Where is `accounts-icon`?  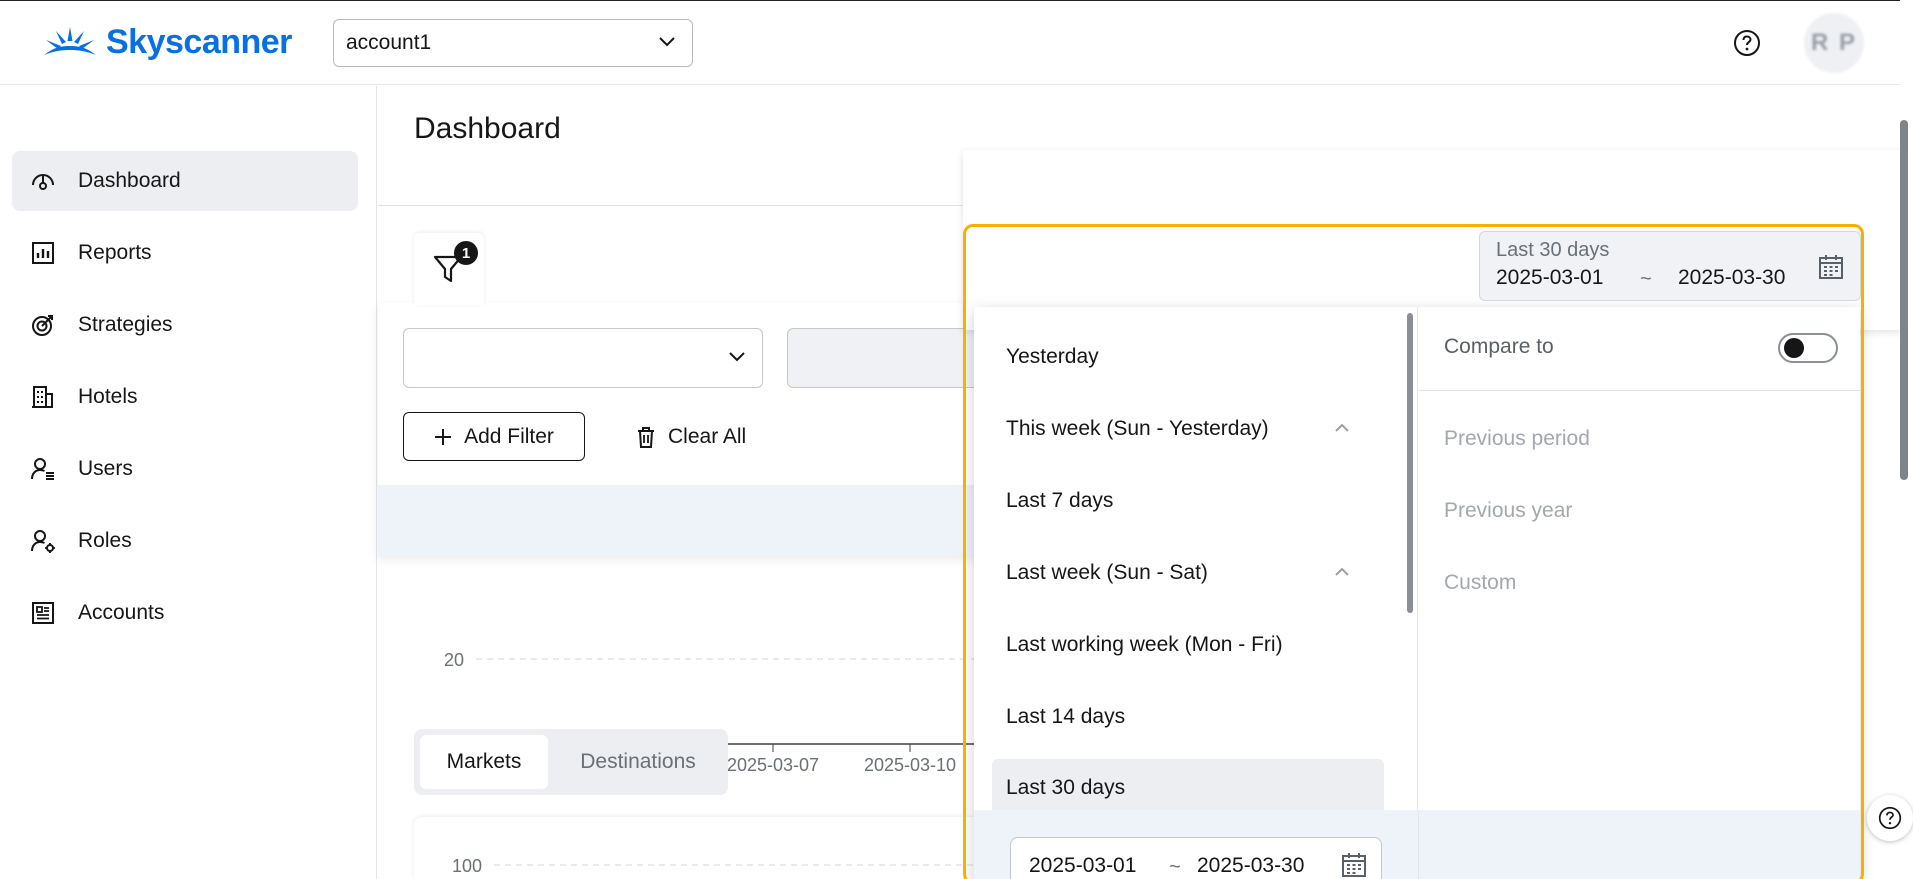
accounts-icon is located at coordinates (43, 613).